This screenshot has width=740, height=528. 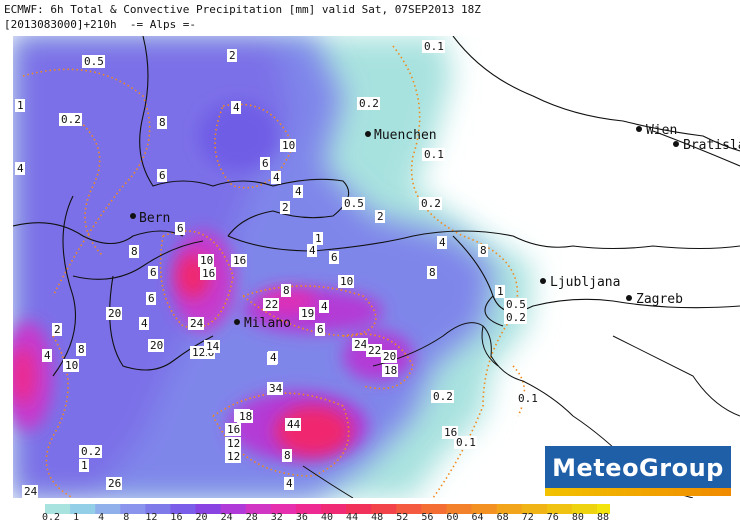 I want to click on contour-value-text: 22, so click(x=271, y=304).